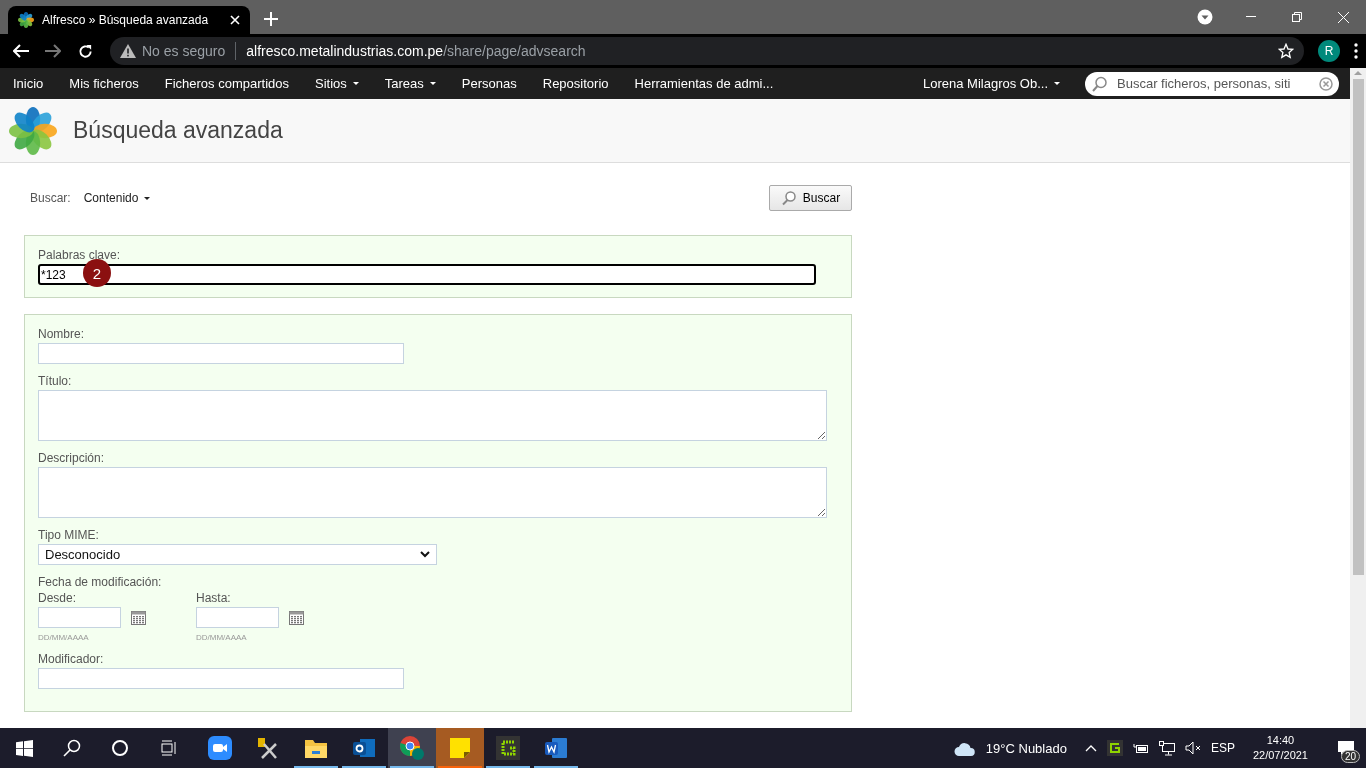 This screenshot has width=1366, height=768. What do you see at coordinates (1280, 748) in the screenshot?
I see `clock: 14:40 22/07/2021` at bounding box center [1280, 748].